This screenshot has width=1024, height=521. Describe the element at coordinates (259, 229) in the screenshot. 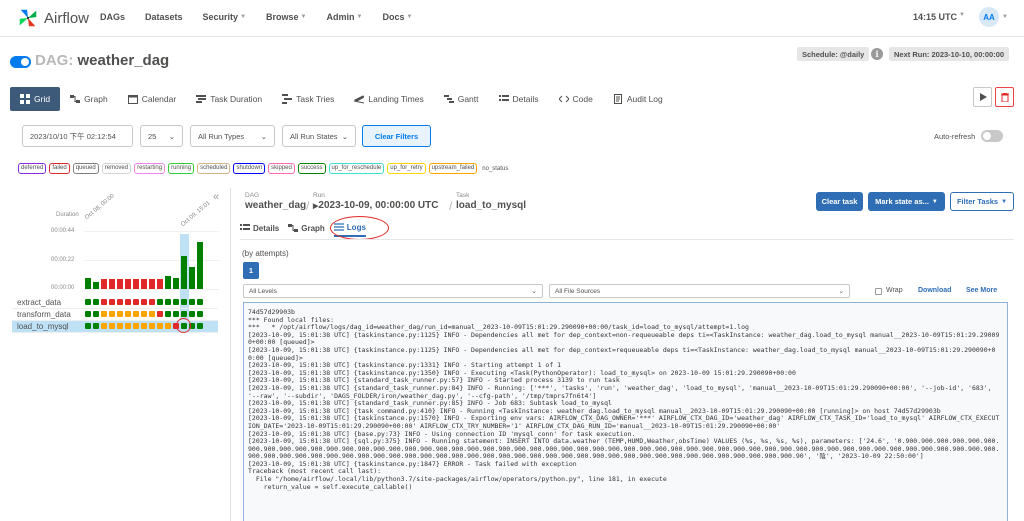

I see `task-tab-details: Details` at that location.